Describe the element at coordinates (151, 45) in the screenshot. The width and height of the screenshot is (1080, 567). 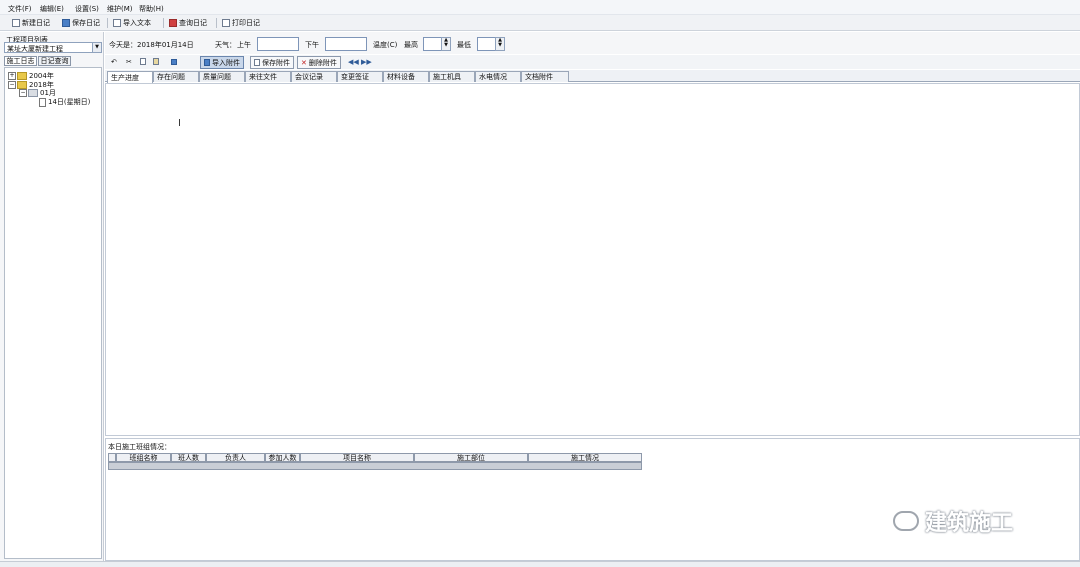
I see `today-label: 今天是：2018年01月14日` at that location.